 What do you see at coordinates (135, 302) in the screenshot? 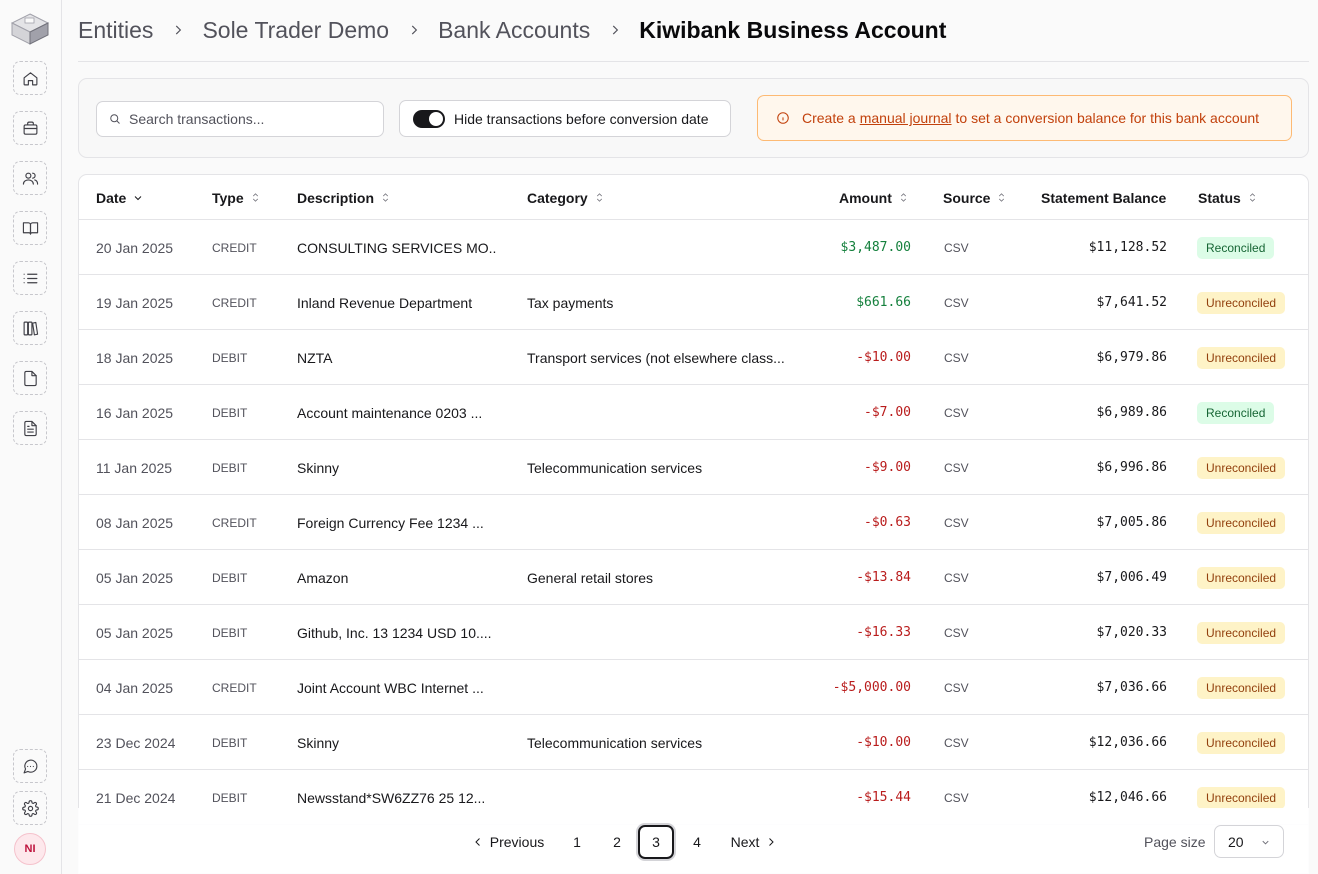
I see `cell-date: 19 Jan 2025` at bounding box center [135, 302].